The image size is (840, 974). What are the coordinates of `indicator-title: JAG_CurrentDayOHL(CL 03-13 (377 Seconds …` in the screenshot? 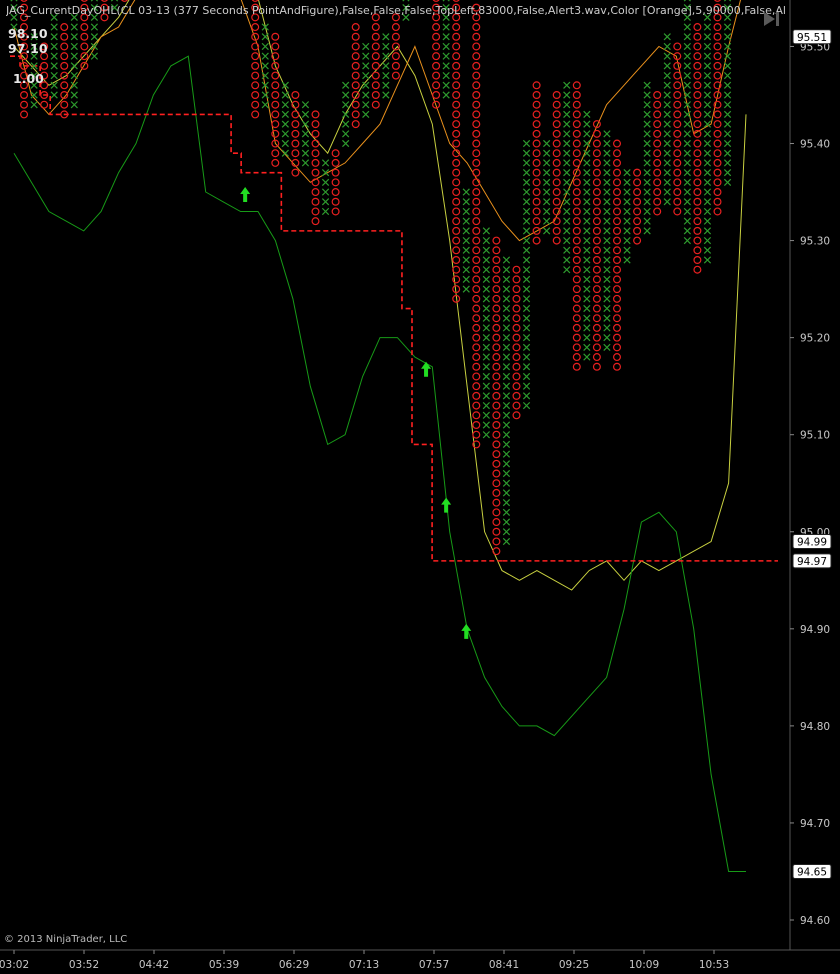 It's located at (396, 10).